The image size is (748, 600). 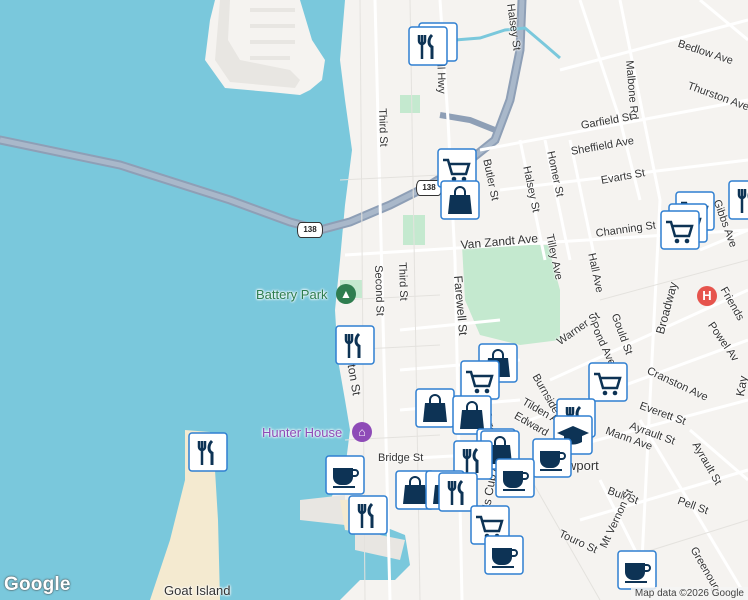 I want to click on street-label: Second St, so click(x=379, y=291).